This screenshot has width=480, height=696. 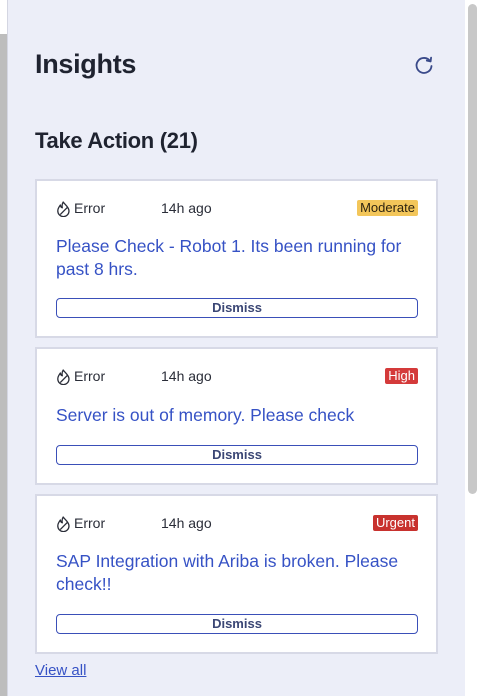 I want to click on left-edge-strip, so click(x=3, y=365).